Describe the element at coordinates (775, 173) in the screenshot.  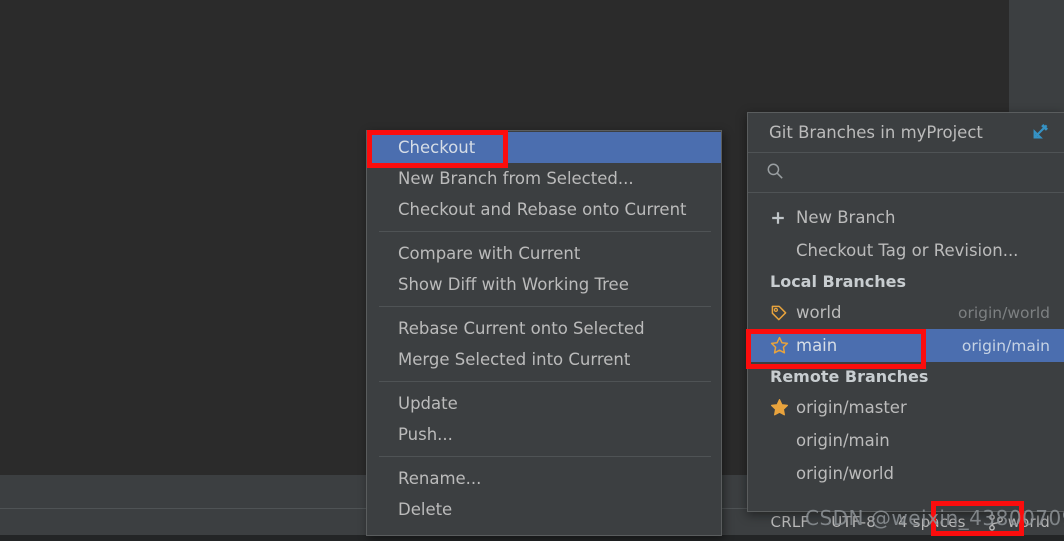
I see `search-icon` at that location.